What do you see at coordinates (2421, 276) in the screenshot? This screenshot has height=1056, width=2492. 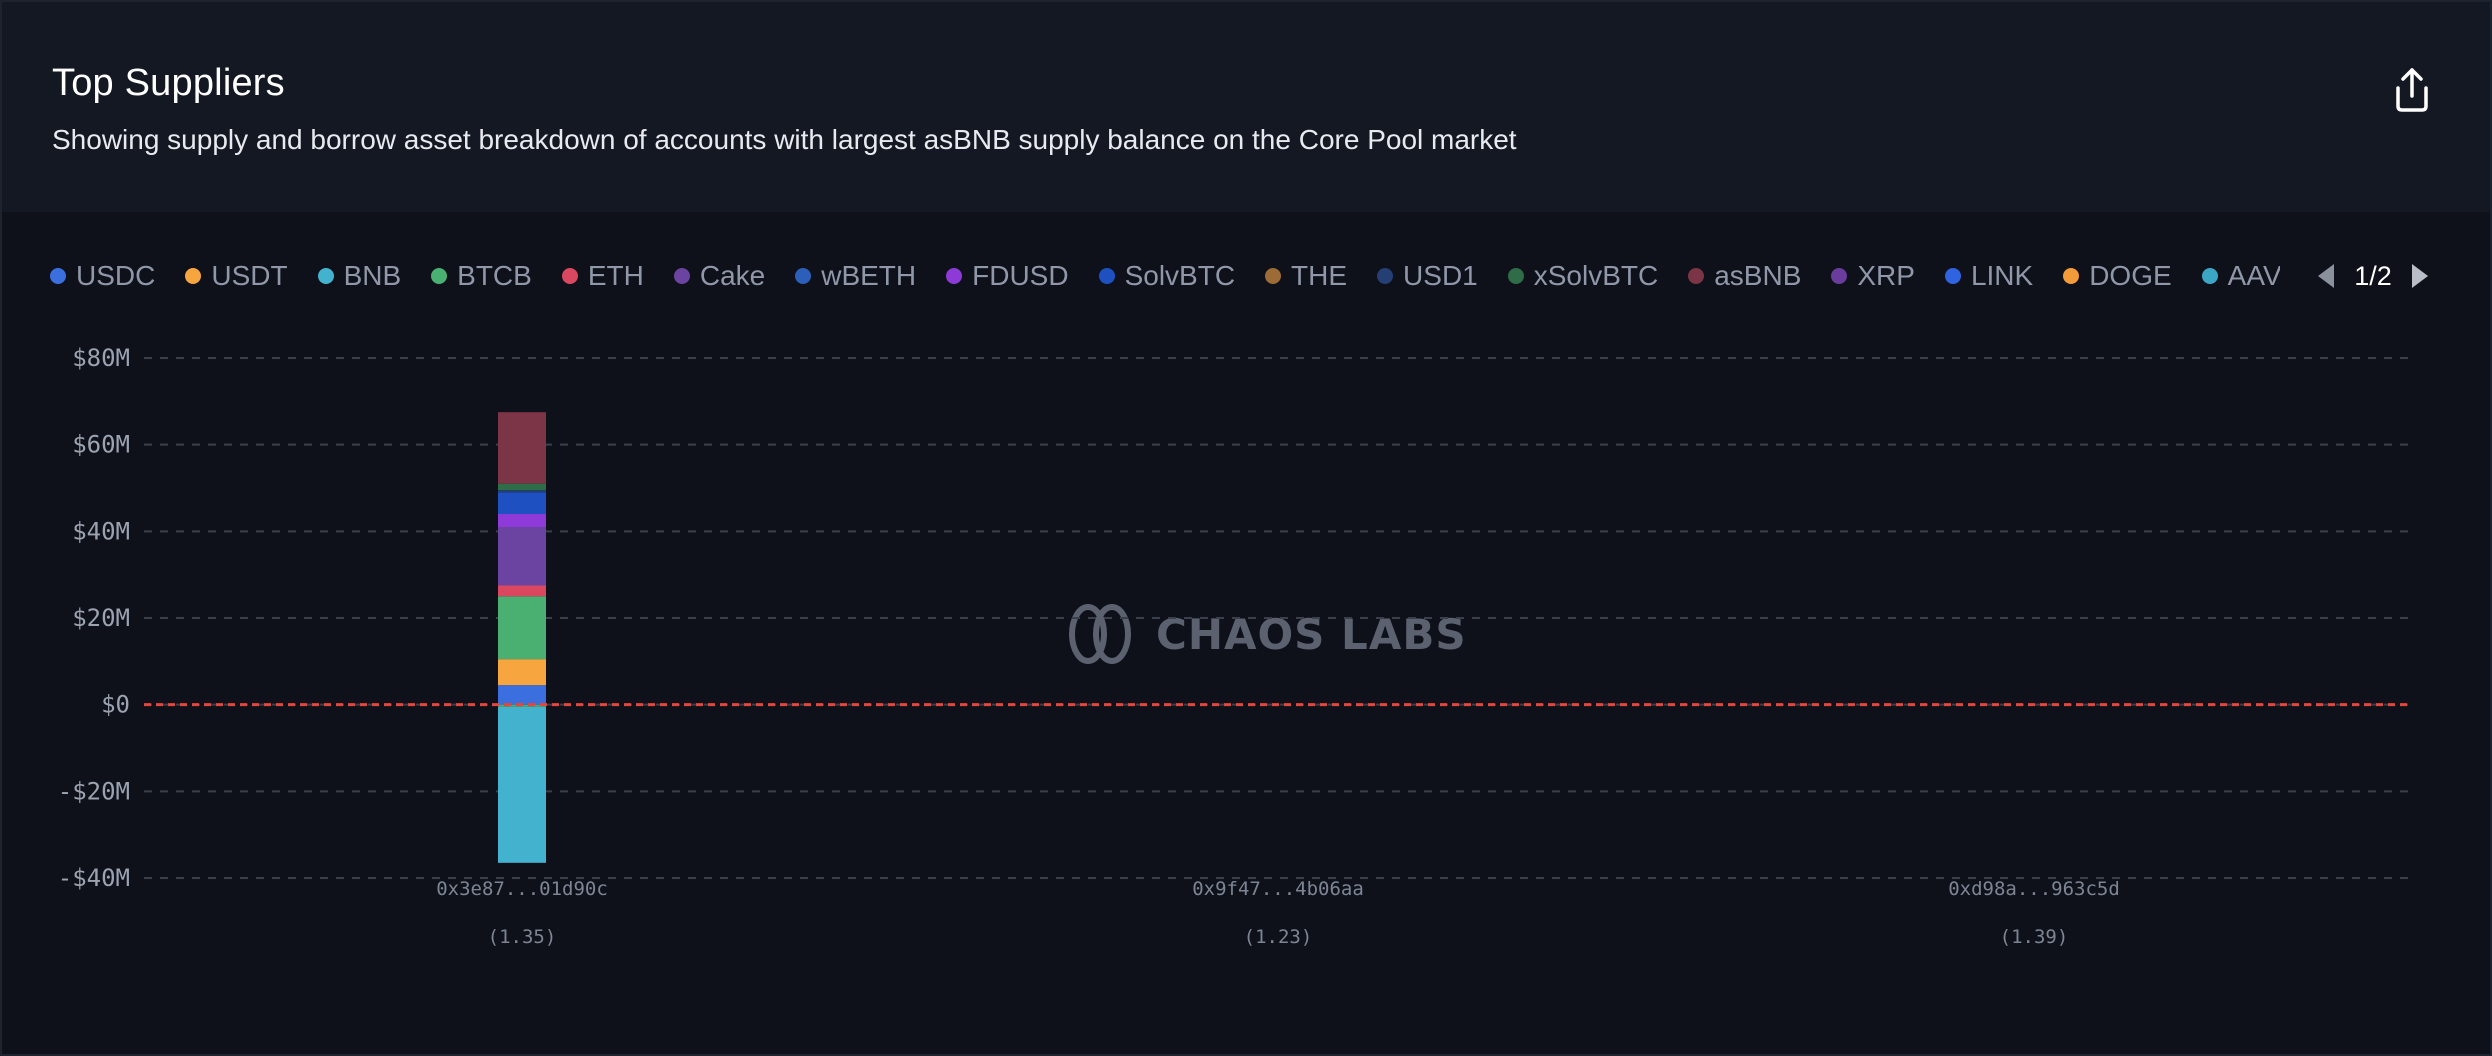 I see `legend-next-icon` at bounding box center [2421, 276].